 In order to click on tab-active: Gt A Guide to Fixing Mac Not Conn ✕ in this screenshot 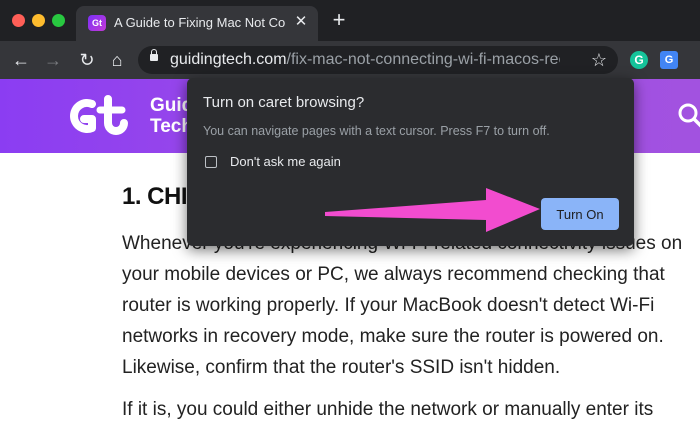, I will do `click(197, 23)`.